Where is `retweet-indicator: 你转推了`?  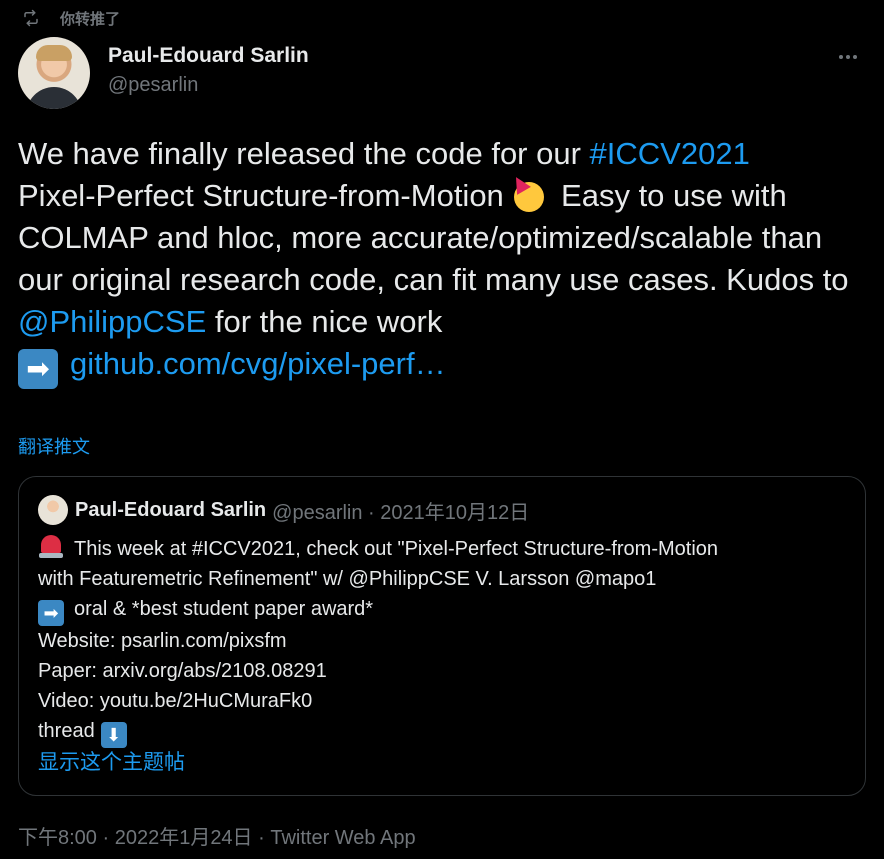 retweet-indicator: 你转推了 is located at coordinates (71, 18).